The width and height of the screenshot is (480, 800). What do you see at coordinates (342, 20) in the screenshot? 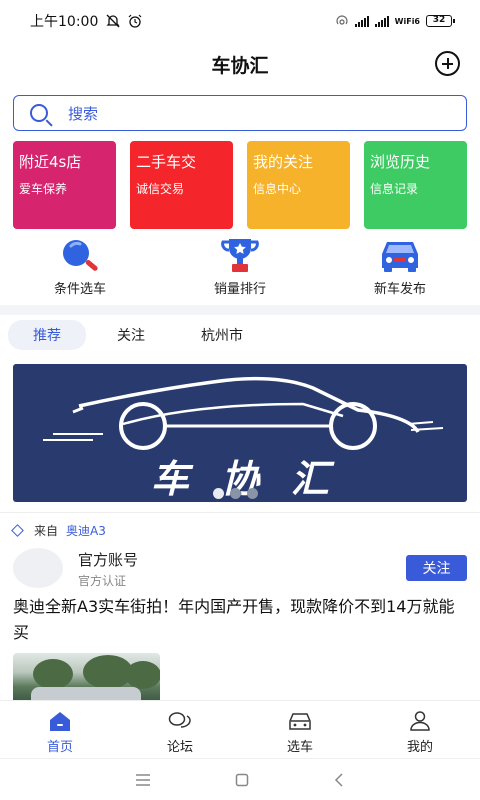
I see `hotspot-icon` at bounding box center [342, 20].